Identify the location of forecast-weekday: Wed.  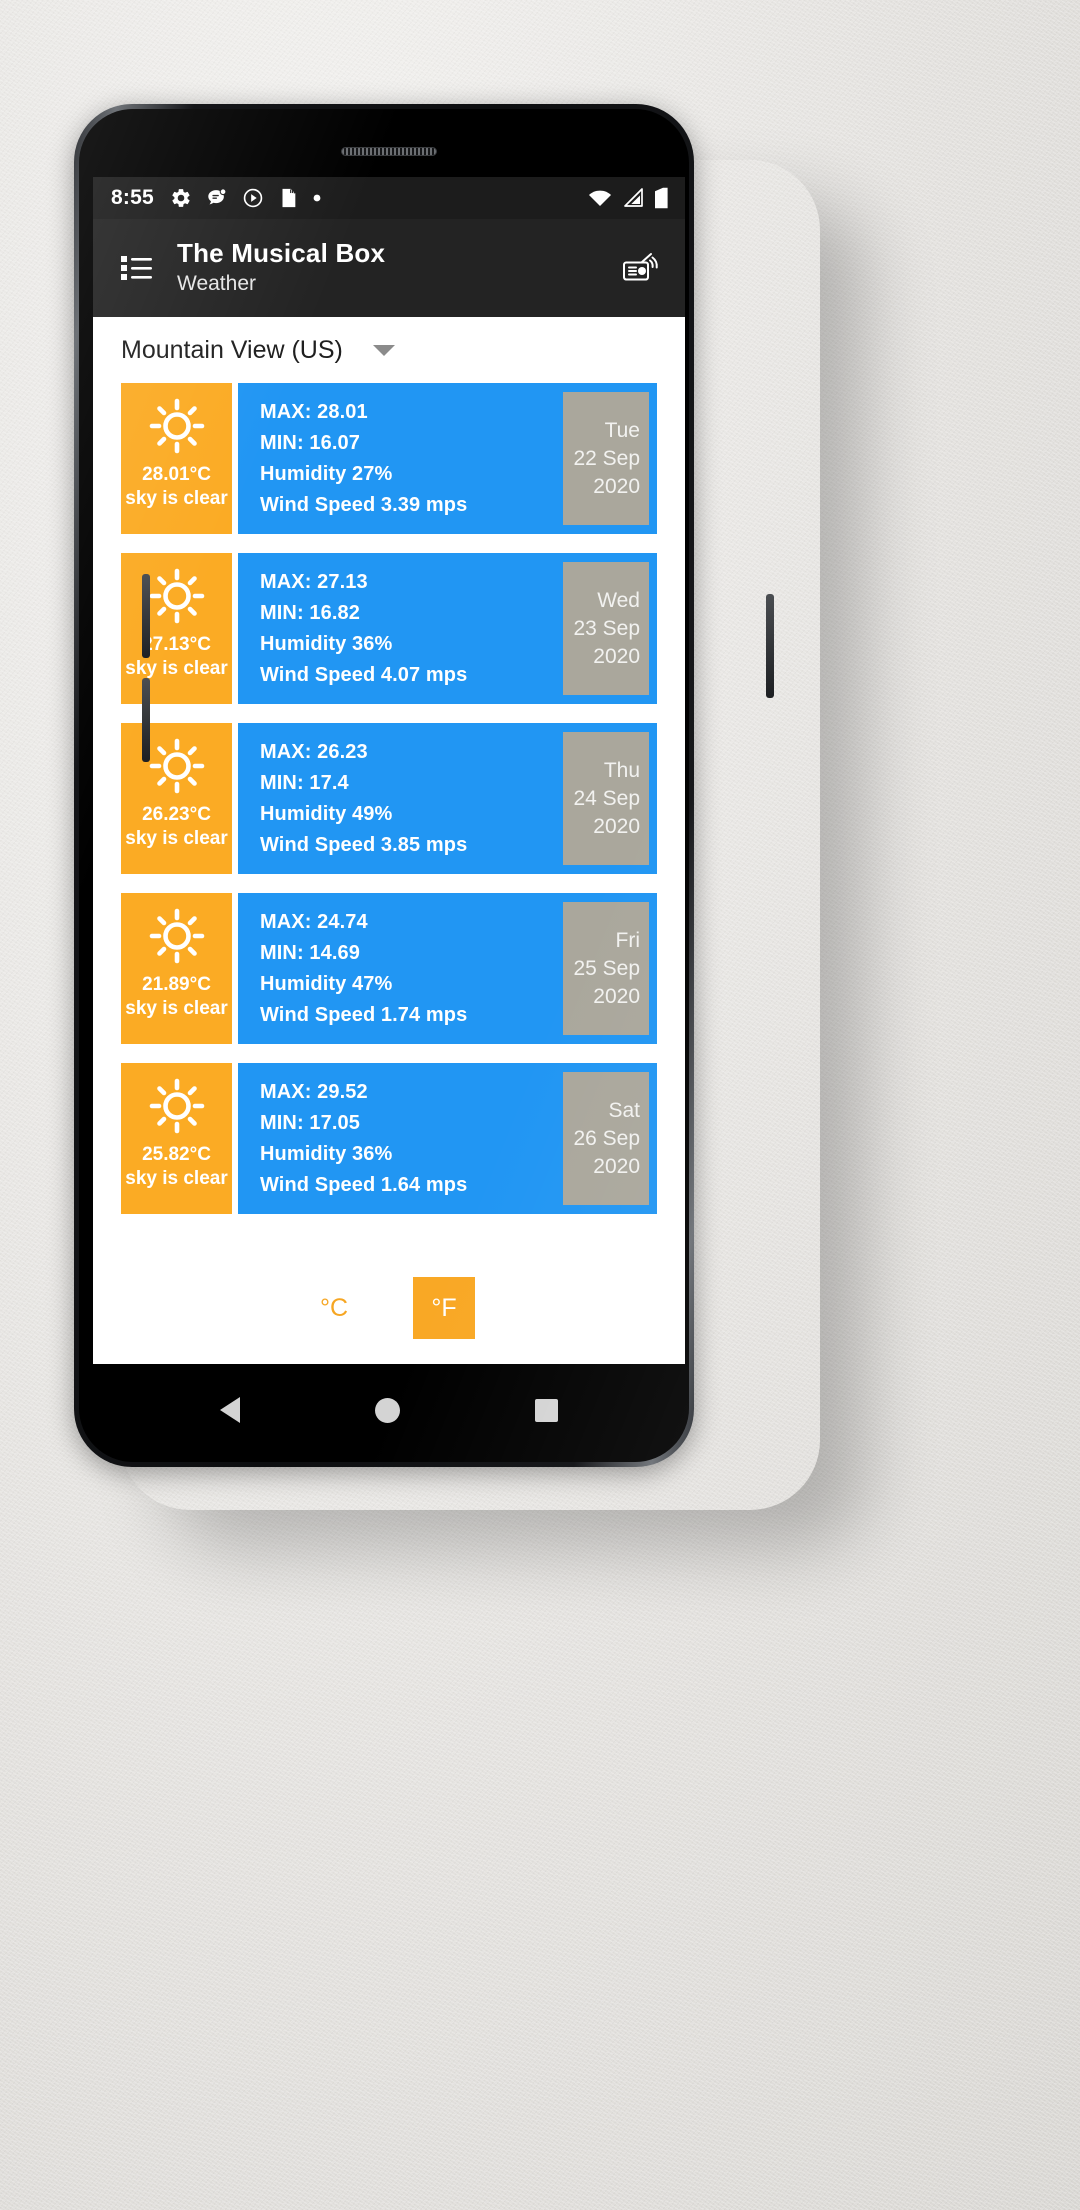
(618, 600).